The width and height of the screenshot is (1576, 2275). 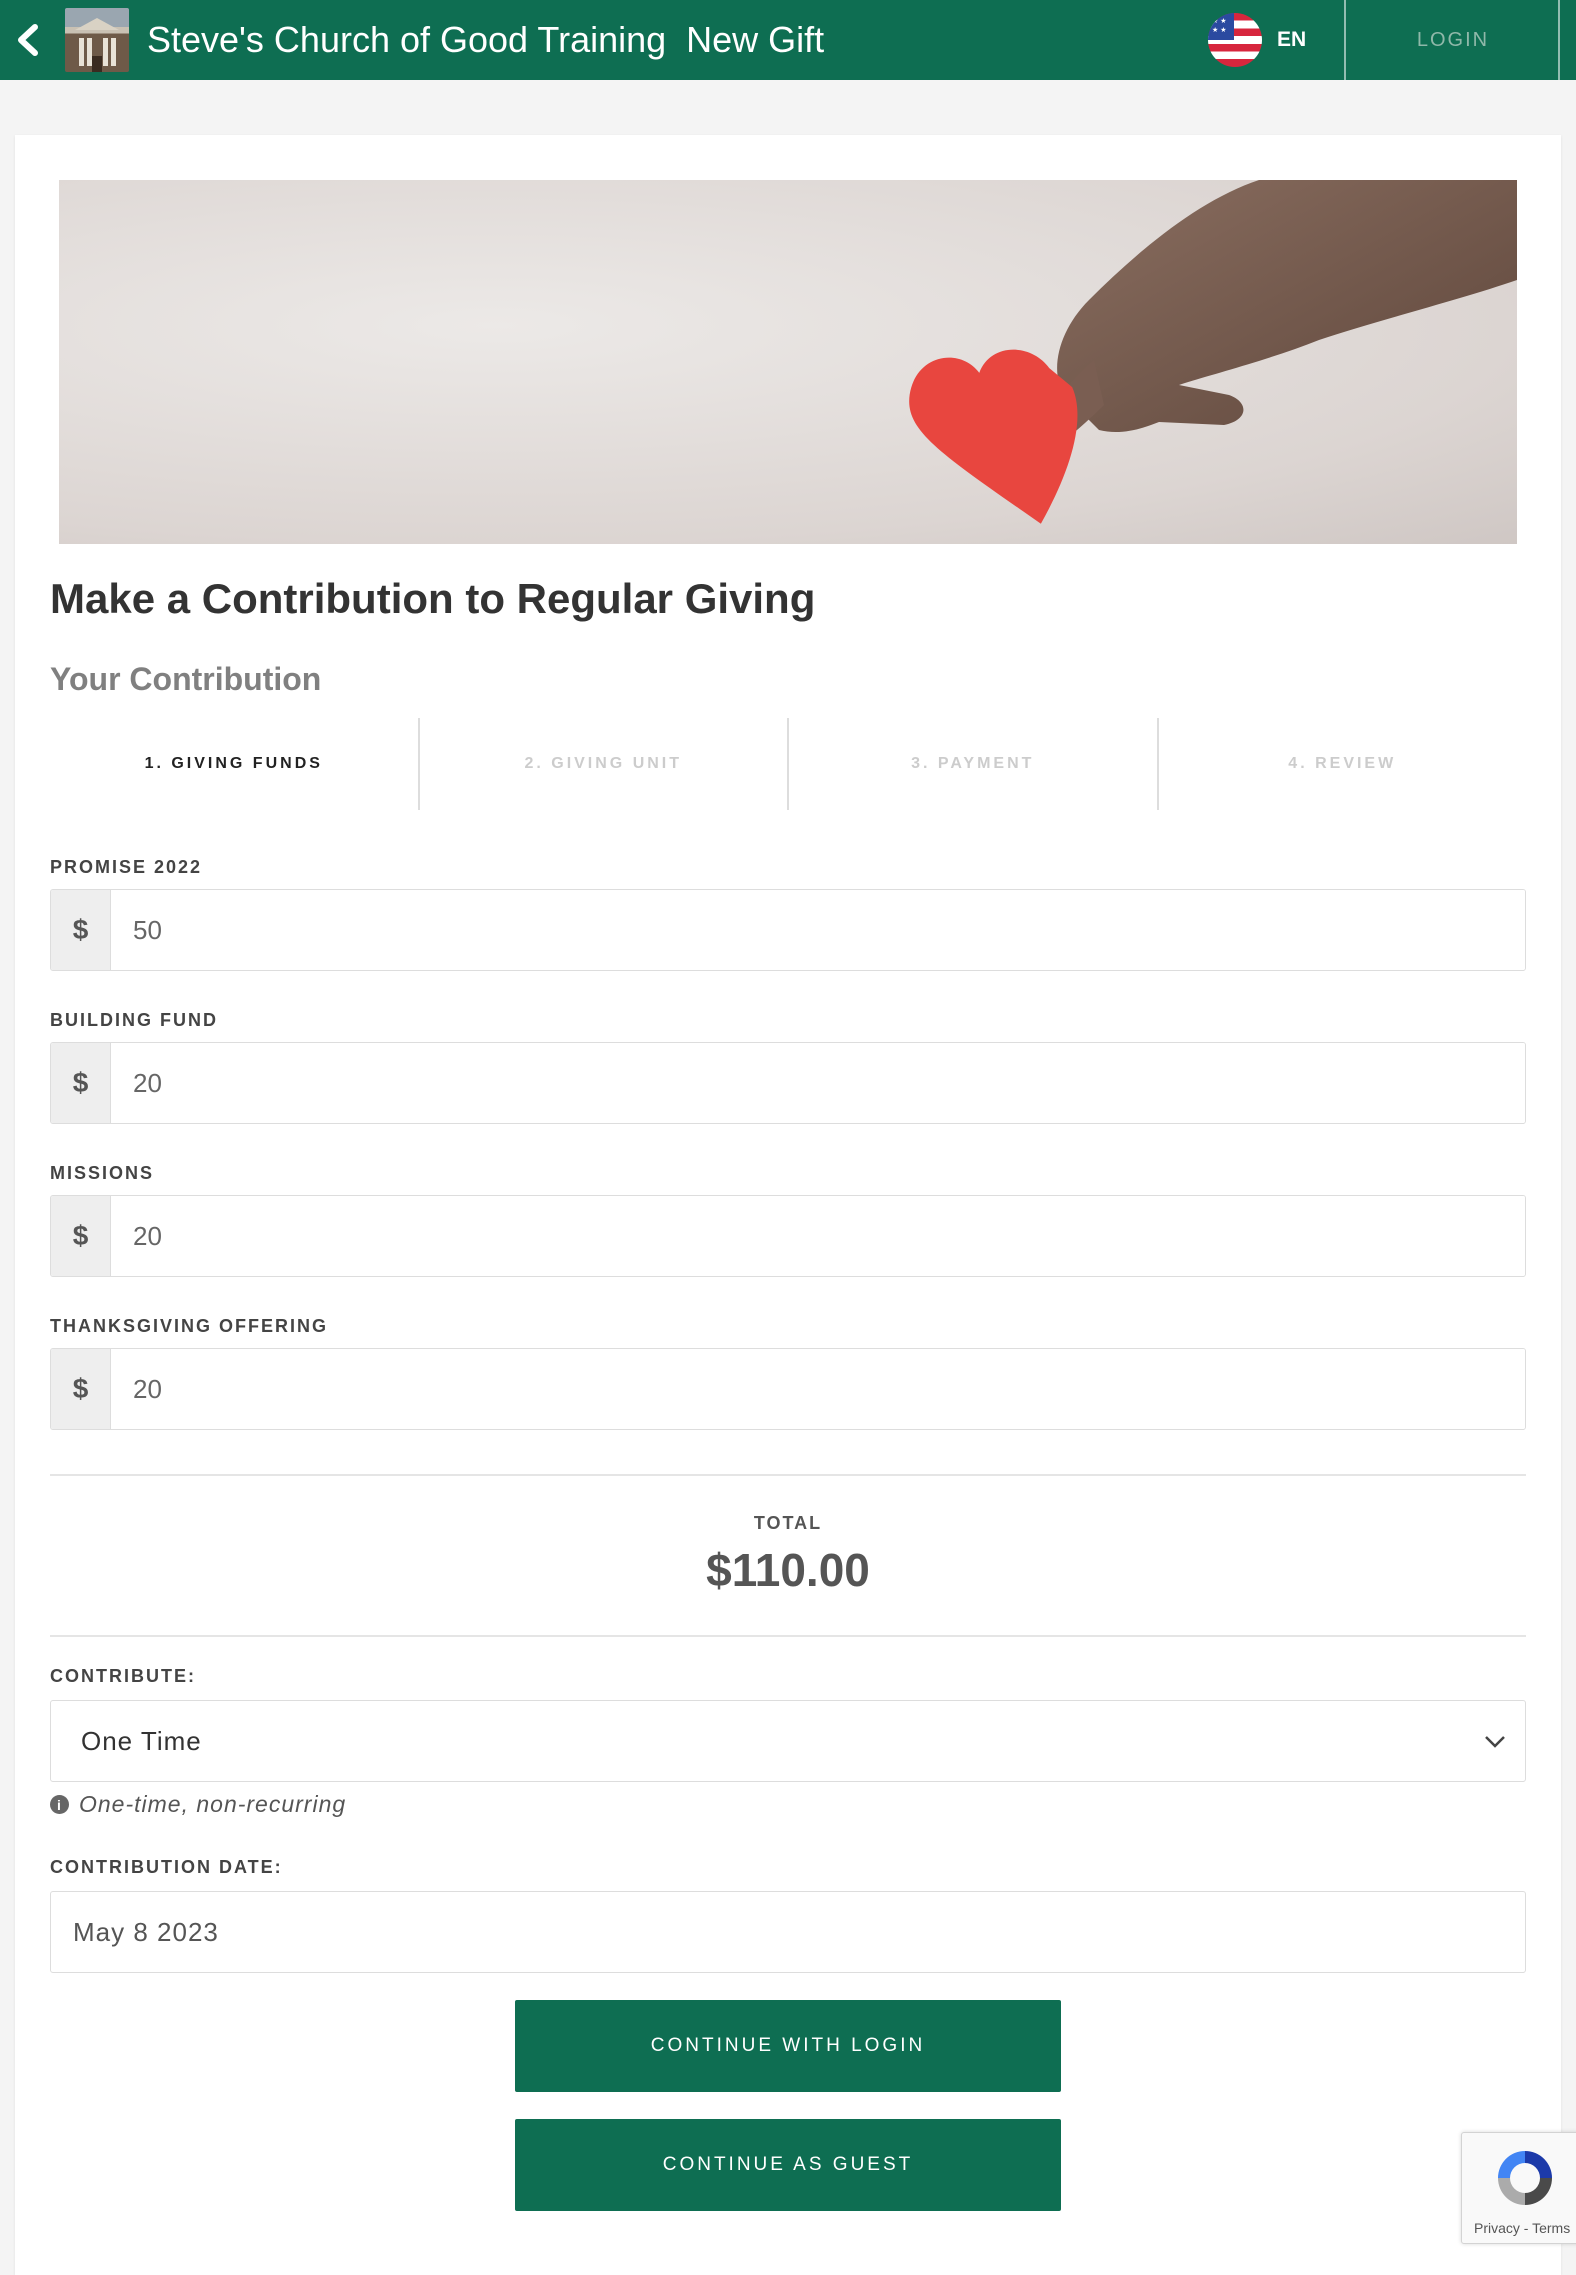 What do you see at coordinates (788, 1932) in the screenshot?
I see `contribution-date-input` at bounding box center [788, 1932].